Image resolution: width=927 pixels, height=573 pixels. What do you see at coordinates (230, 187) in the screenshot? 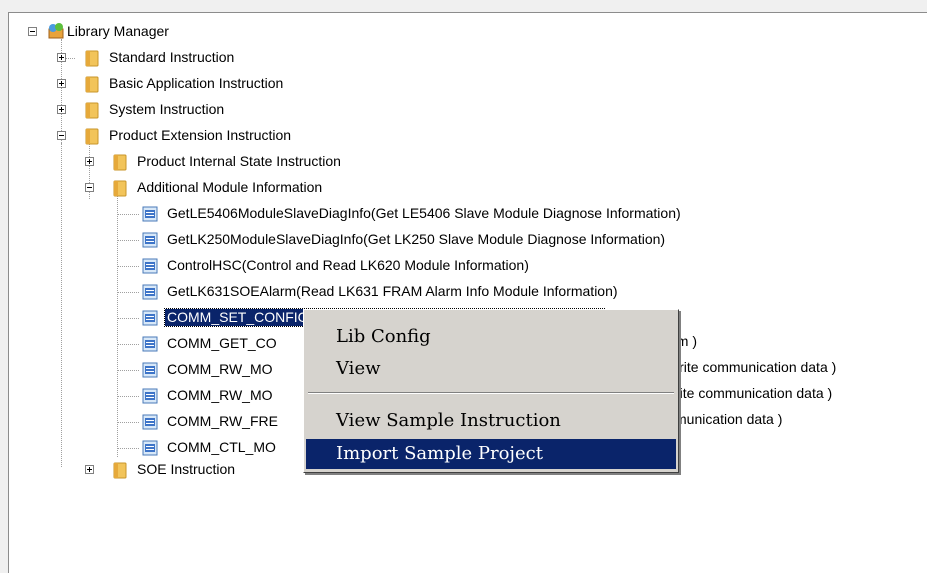
I see `tree-label: Additional Module Information` at bounding box center [230, 187].